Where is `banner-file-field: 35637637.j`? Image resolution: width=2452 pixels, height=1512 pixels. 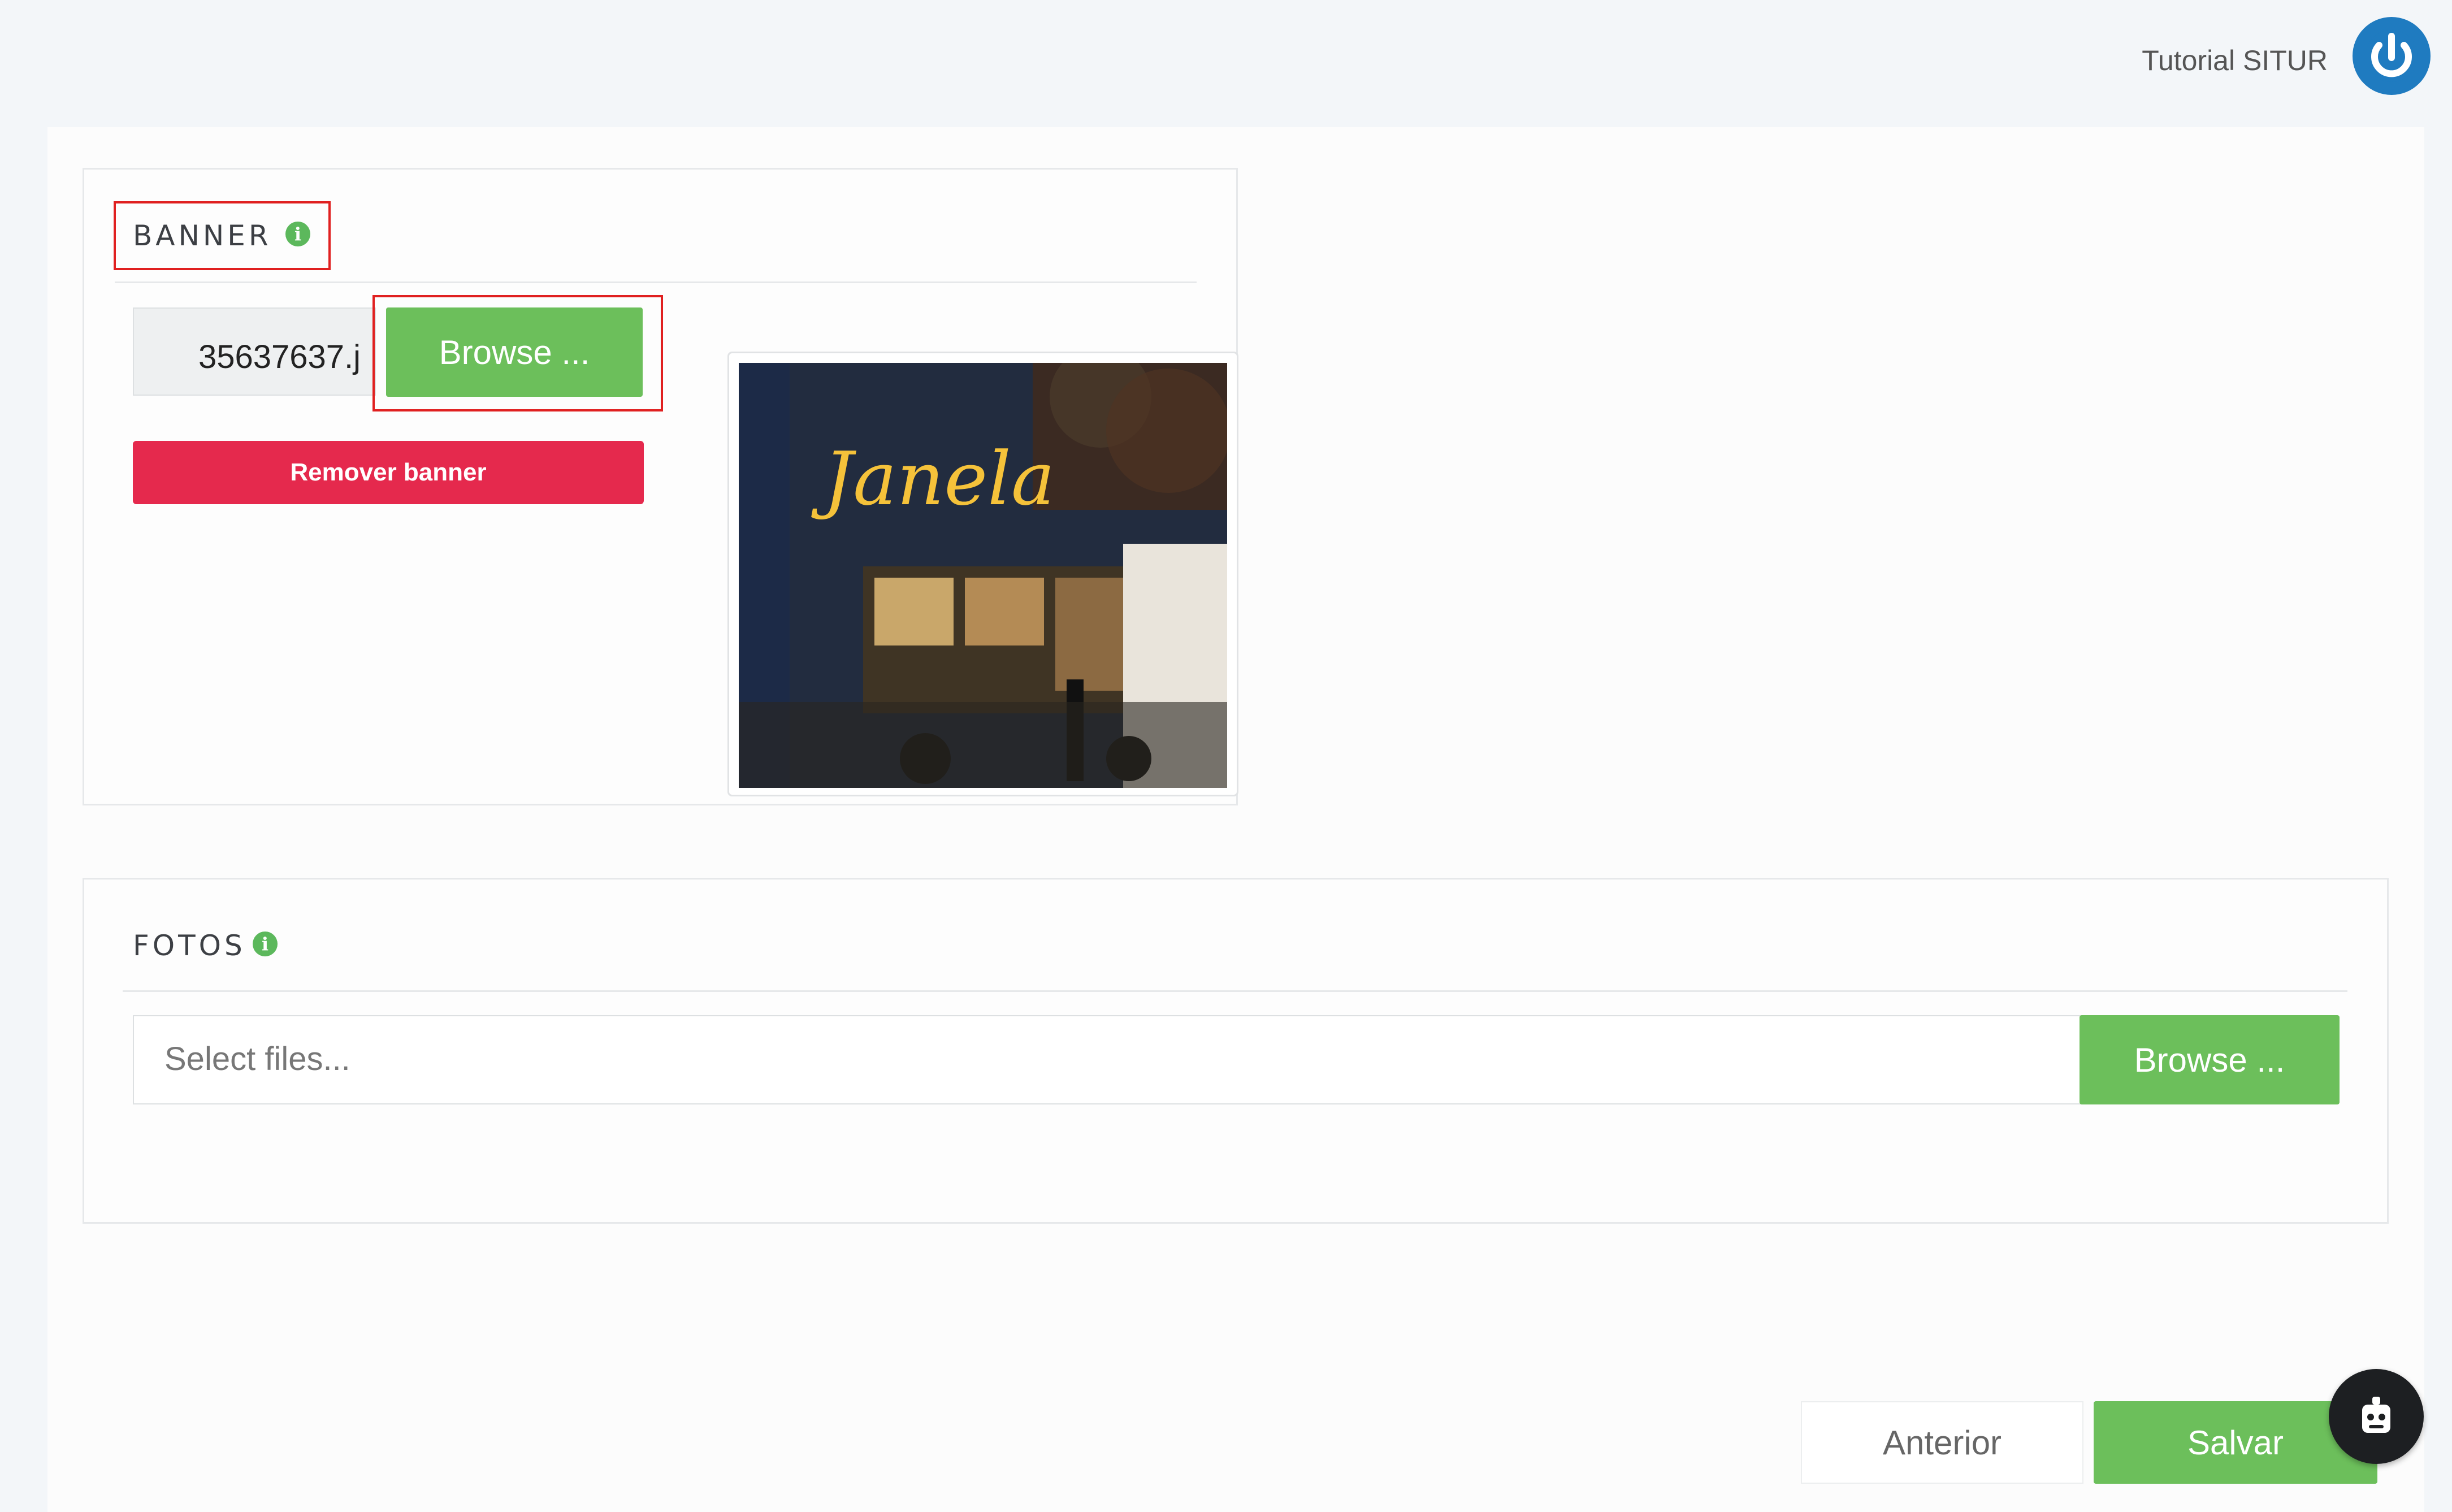 banner-file-field: 35637637.j is located at coordinates (254, 351).